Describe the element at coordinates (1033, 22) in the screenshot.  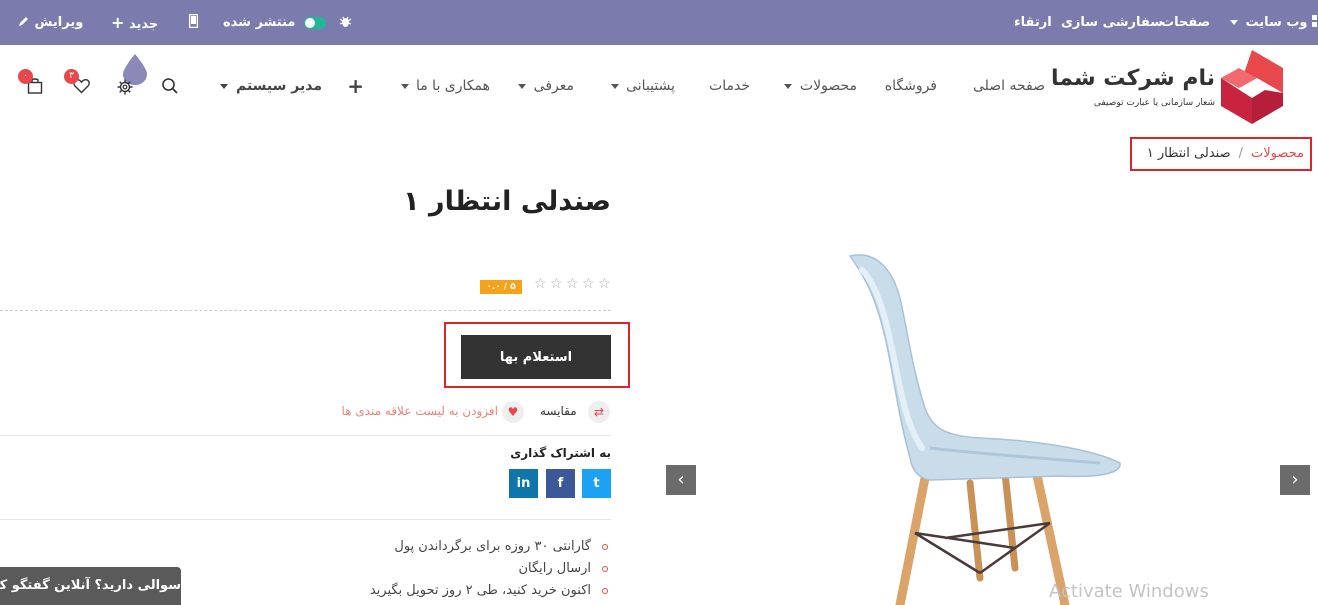
I see `upgrade-link: ارتقاء` at that location.